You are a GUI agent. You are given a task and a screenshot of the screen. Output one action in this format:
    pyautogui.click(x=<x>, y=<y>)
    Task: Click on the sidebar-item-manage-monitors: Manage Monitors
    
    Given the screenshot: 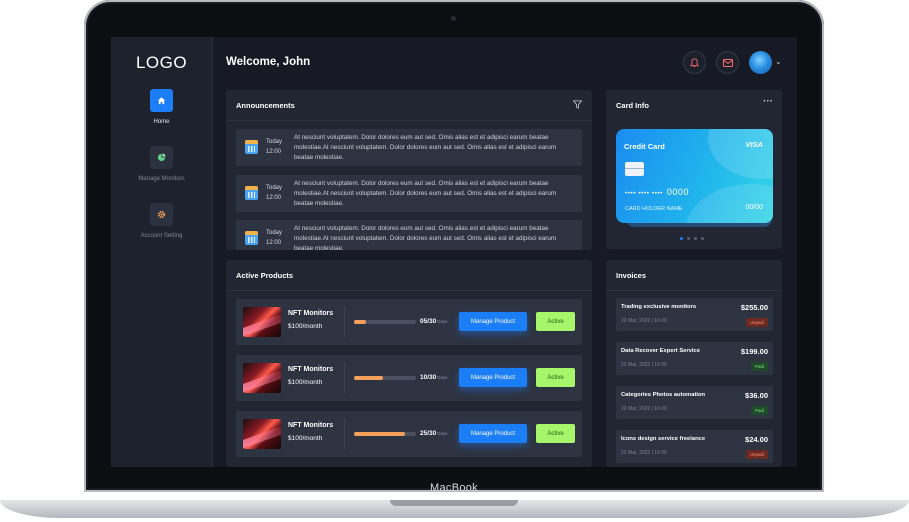 What is the action you would take?
    pyautogui.click(x=161, y=164)
    